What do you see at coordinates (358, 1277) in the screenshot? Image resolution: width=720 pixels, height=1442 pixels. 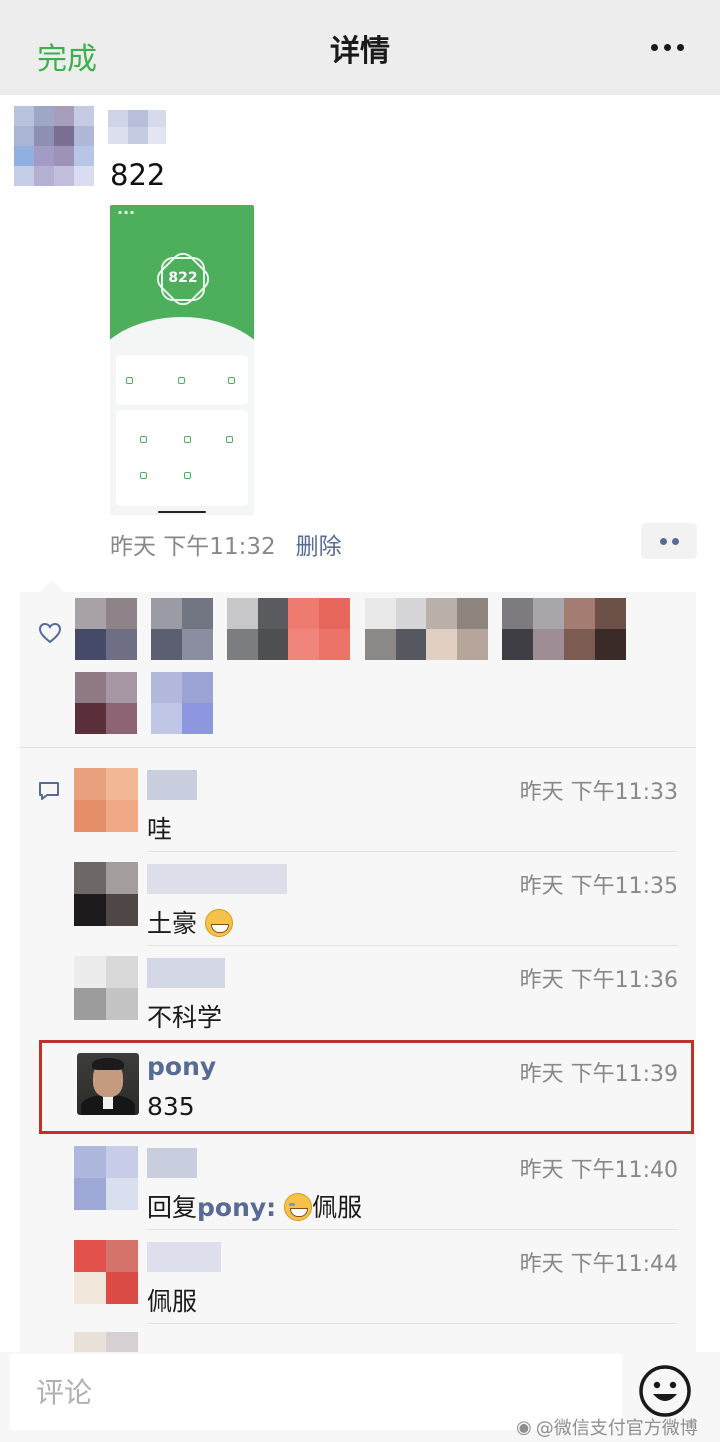 I see `comment-item: 昨天 下午11:44 佩服` at bounding box center [358, 1277].